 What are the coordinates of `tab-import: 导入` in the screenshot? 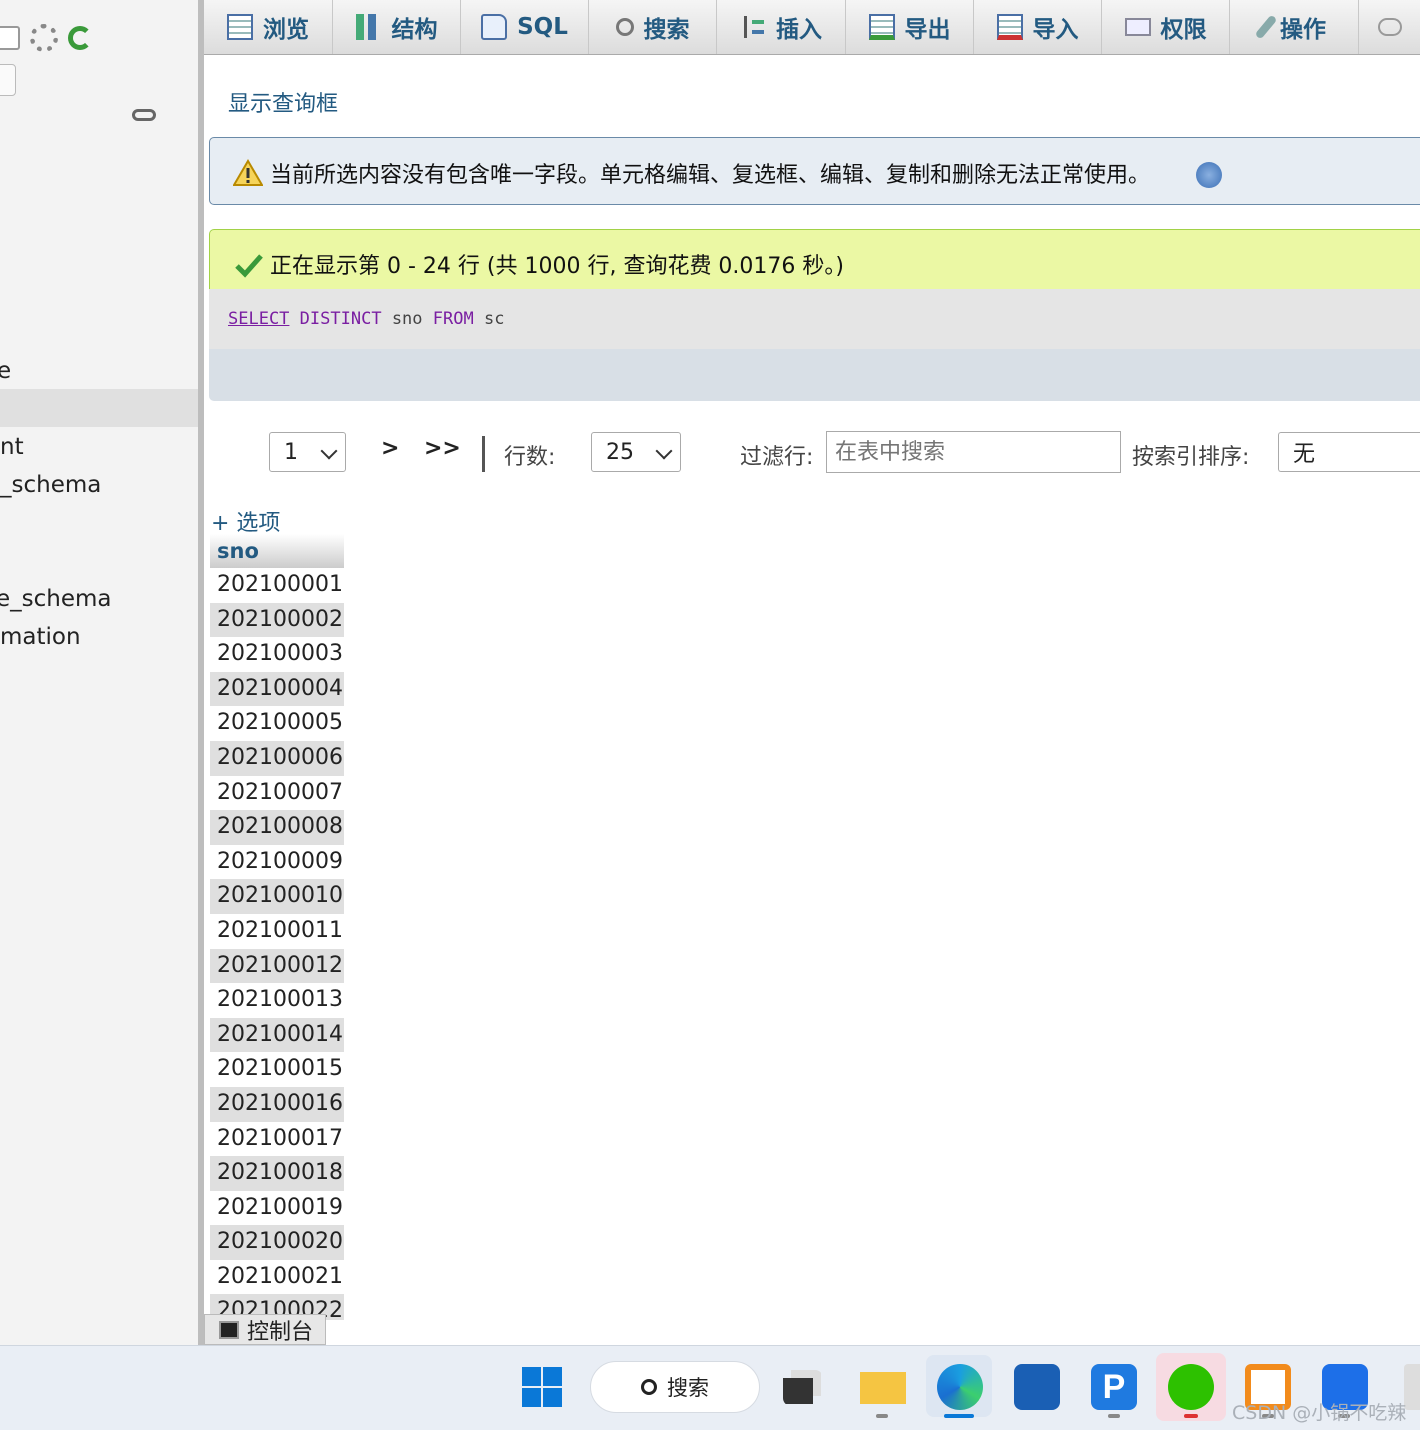 It's located at (1038, 27).